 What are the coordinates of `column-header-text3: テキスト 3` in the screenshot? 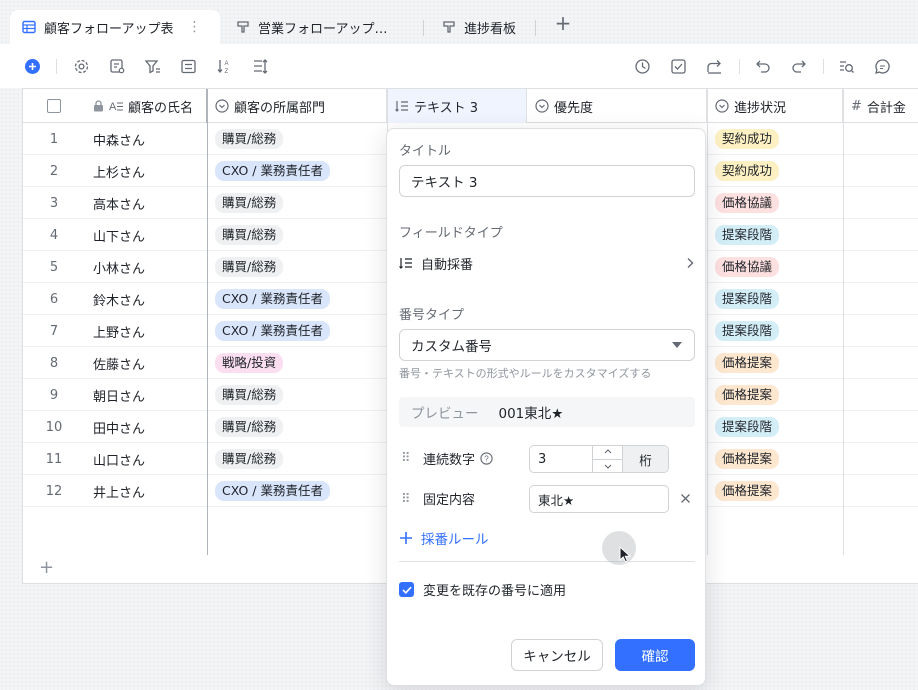 It's located at (457, 106).